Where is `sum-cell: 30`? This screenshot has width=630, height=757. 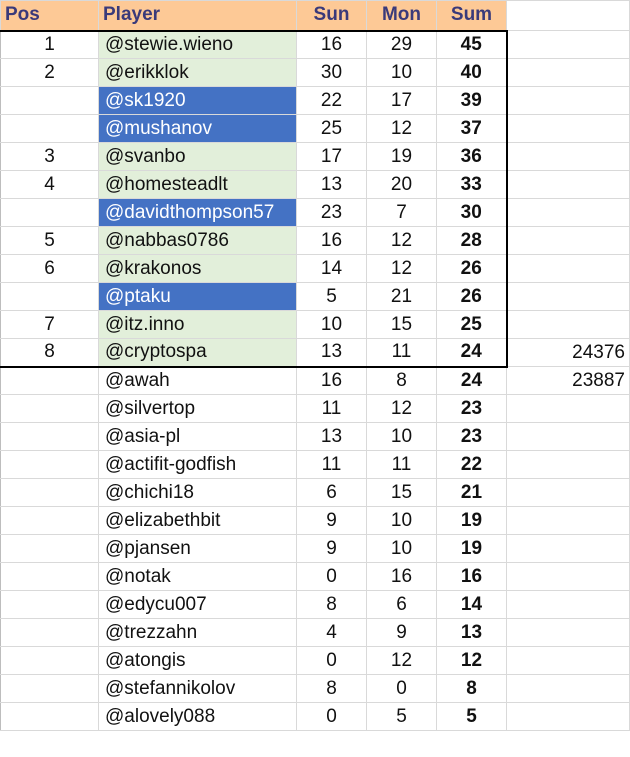
sum-cell: 30 is located at coordinates (472, 212).